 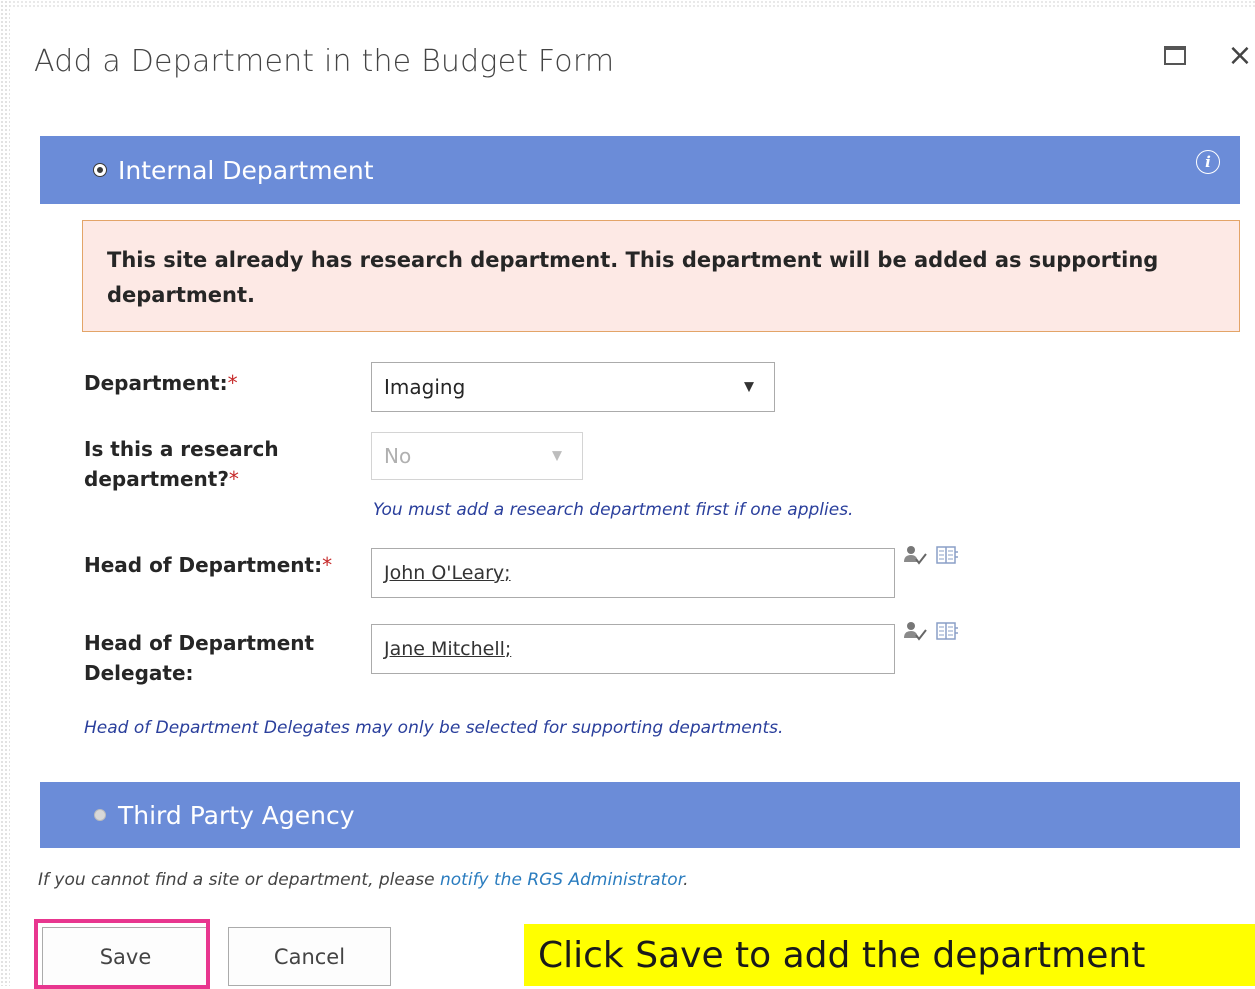 I want to click on cancel-button: Cancel, so click(x=309, y=956).